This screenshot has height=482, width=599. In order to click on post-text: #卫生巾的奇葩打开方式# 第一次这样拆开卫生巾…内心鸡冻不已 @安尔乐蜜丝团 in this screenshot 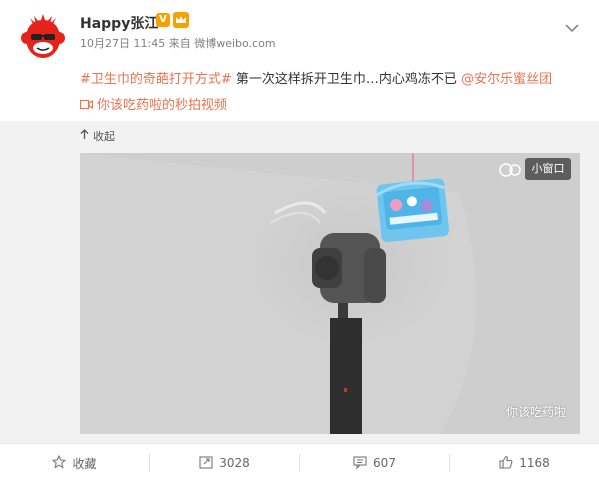, I will do `click(316, 77)`.